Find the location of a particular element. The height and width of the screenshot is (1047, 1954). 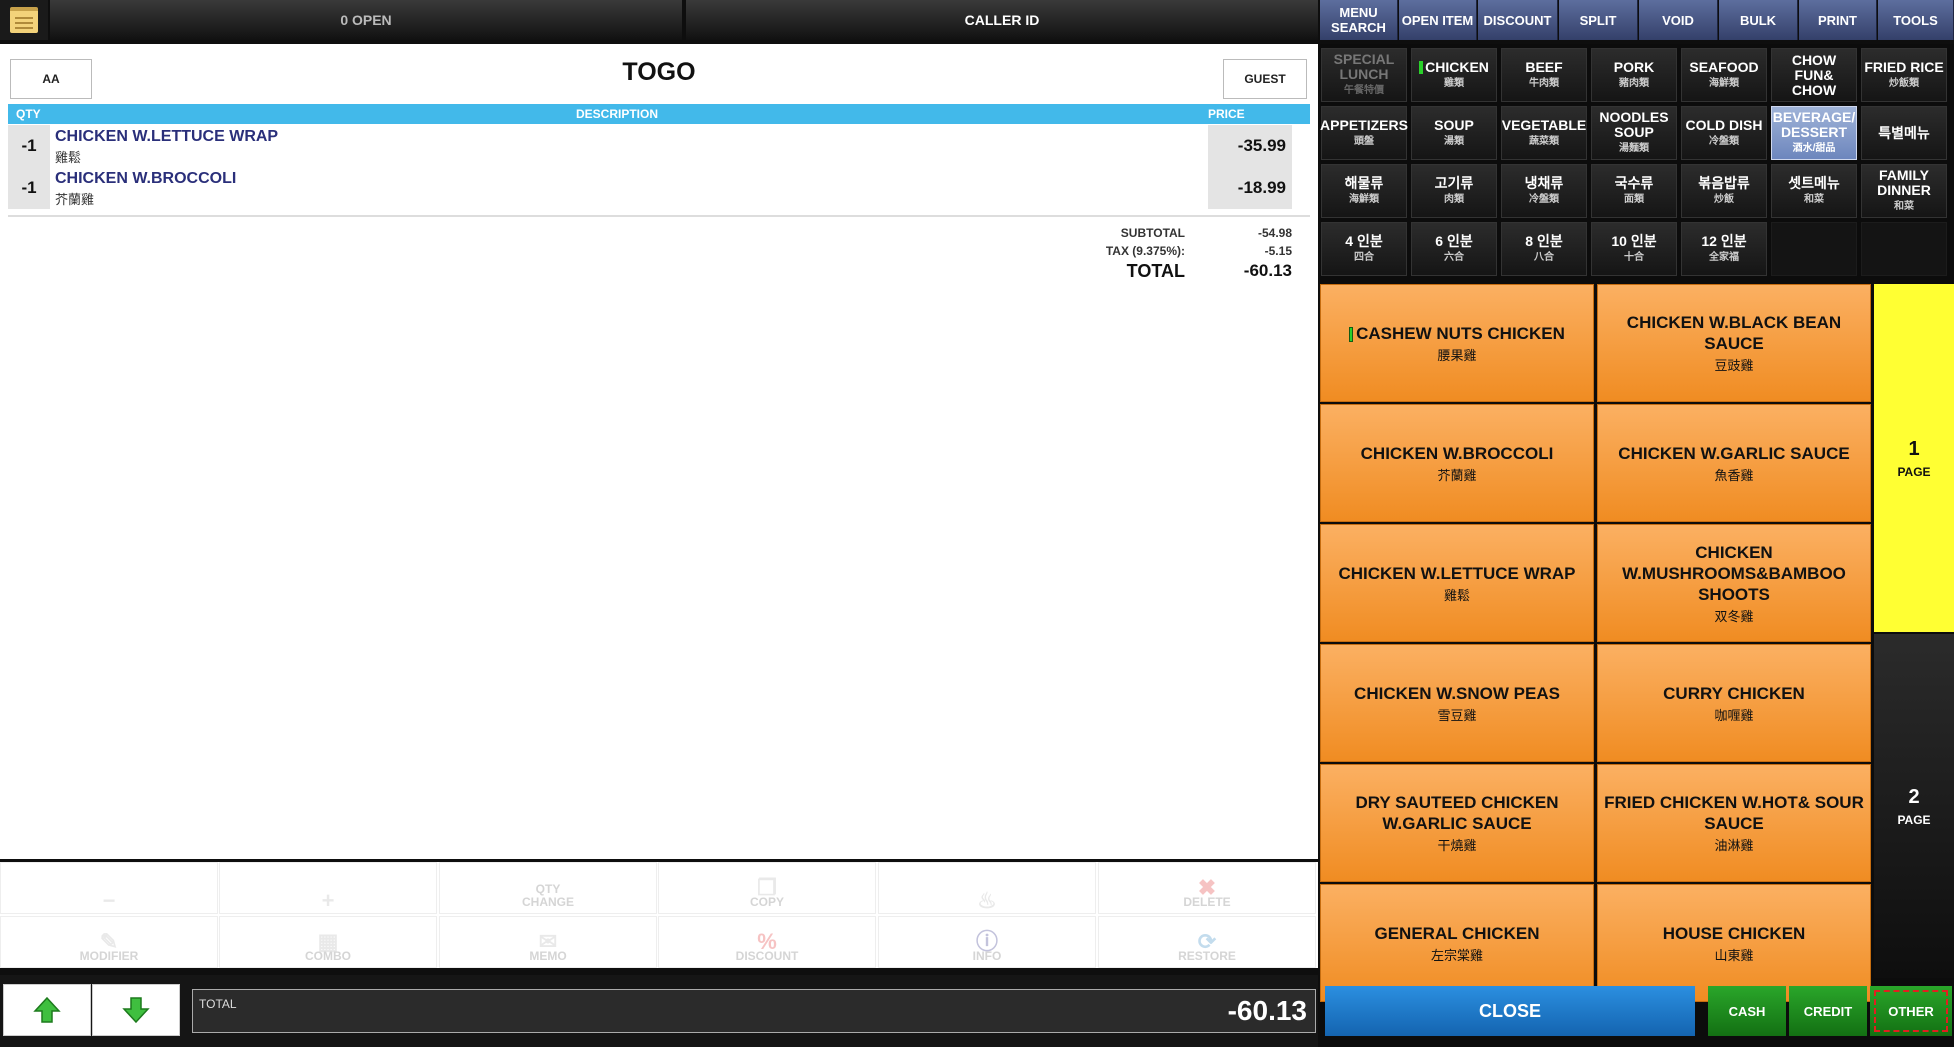

category-4: PORK 豬肉類 is located at coordinates (1634, 75).